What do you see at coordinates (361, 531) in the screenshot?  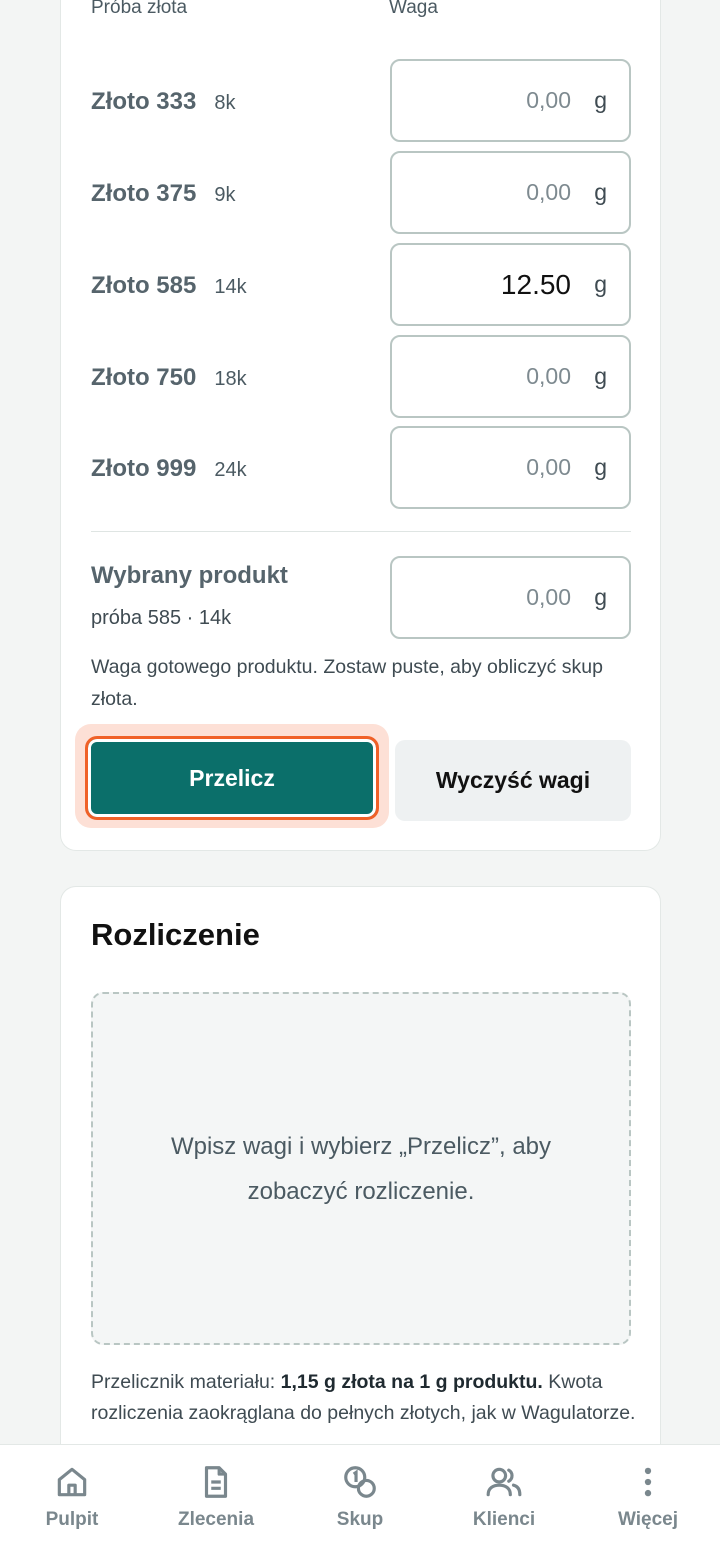 I see `divider` at bounding box center [361, 531].